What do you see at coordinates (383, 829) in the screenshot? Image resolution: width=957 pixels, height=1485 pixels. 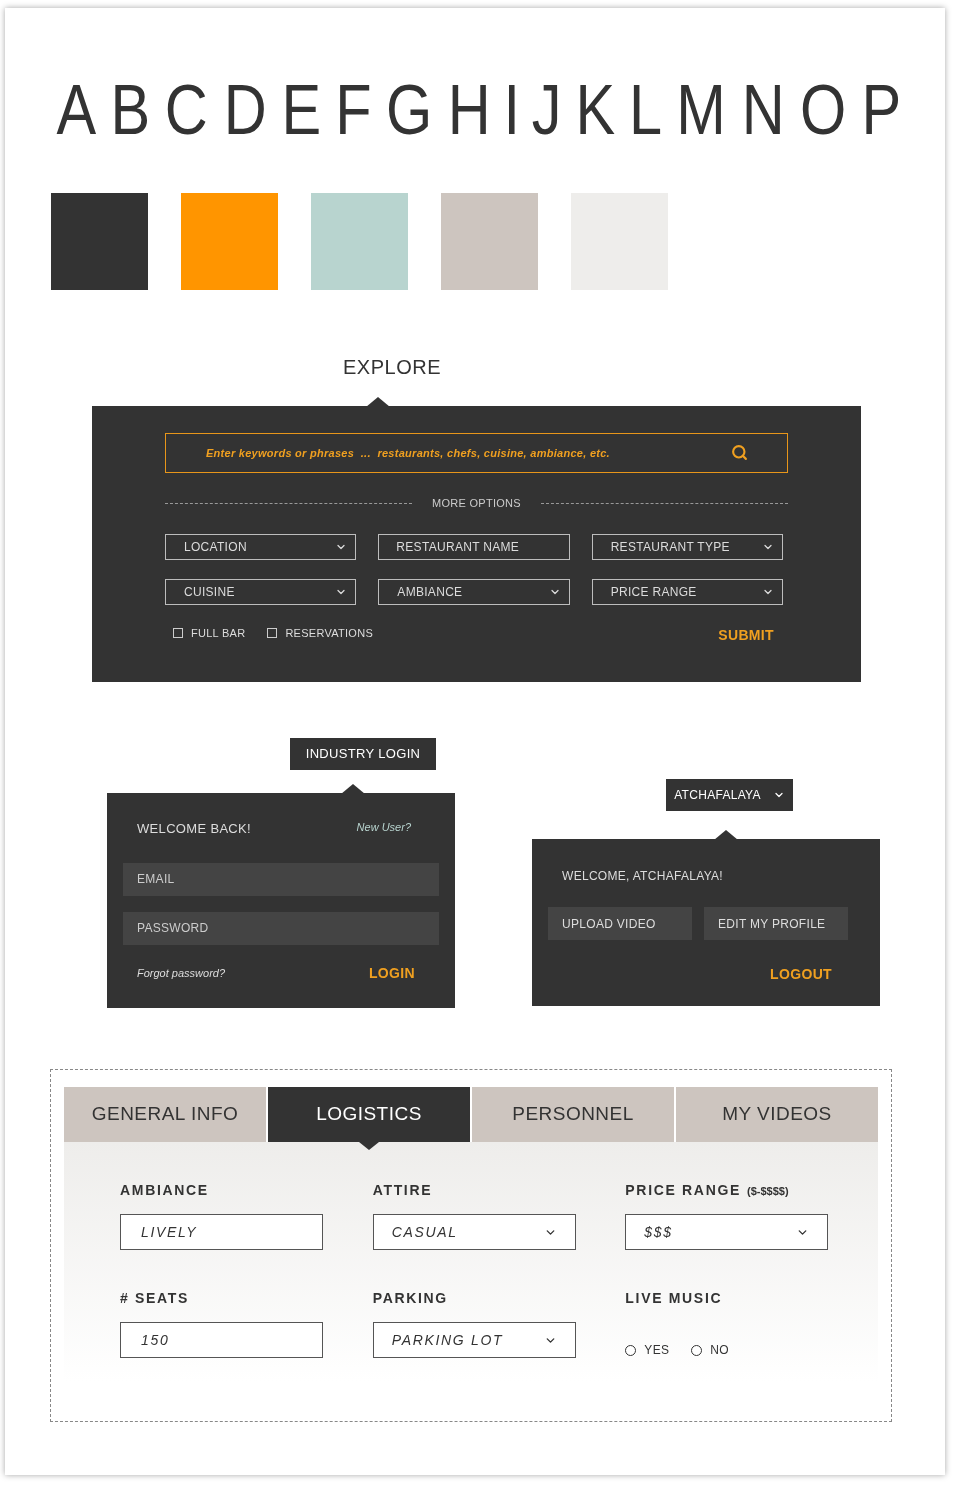 I see `new-user-link: New User?` at bounding box center [383, 829].